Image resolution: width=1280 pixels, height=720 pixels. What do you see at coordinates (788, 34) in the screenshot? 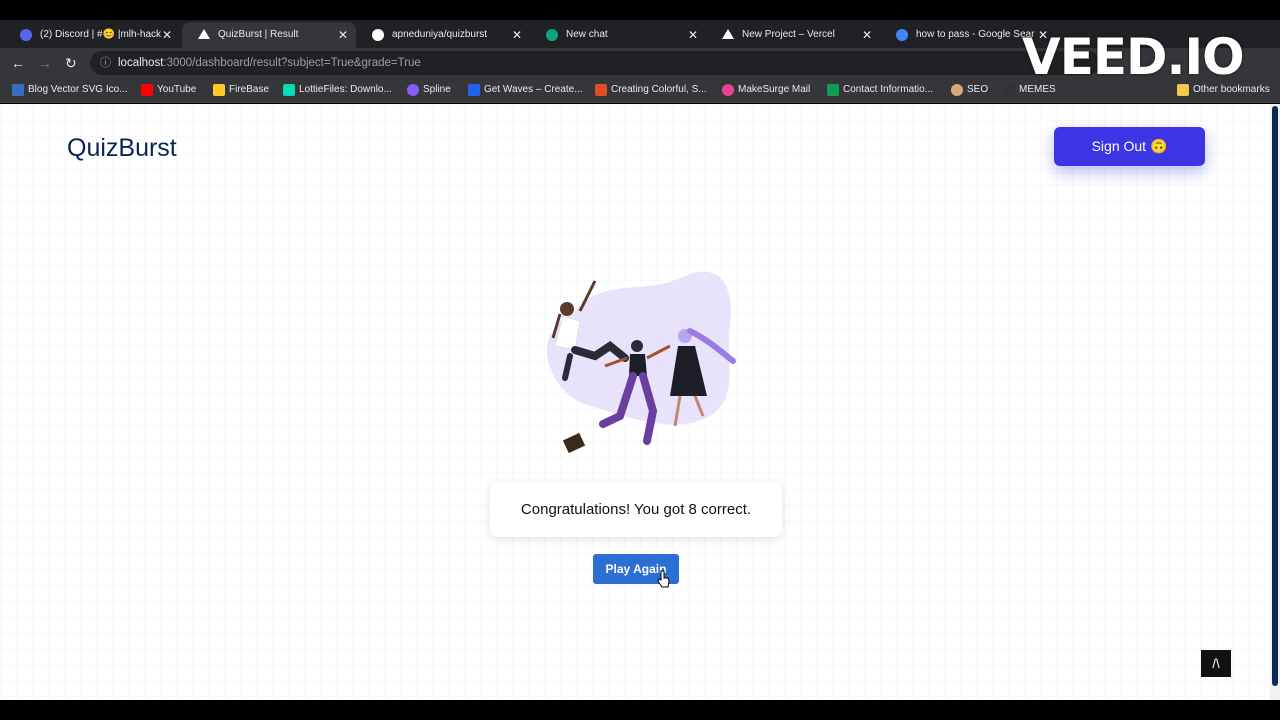
I see `tab-label: New Project – Vercel` at bounding box center [788, 34].